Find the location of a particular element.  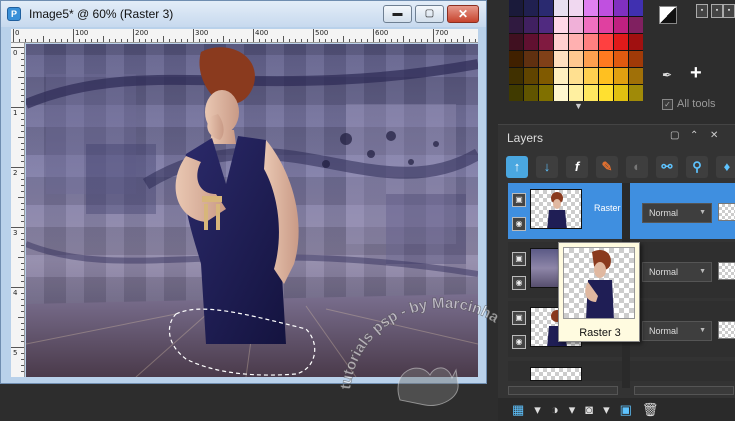

new-layer-icon: ▦ is located at coordinates (518, 410).